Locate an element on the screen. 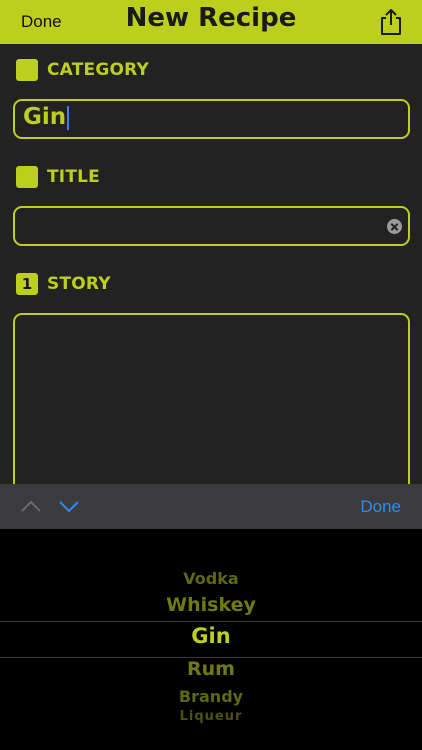 This screenshot has height=750, width=422. category-section-label: CATEGORY is located at coordinates (82, 70).